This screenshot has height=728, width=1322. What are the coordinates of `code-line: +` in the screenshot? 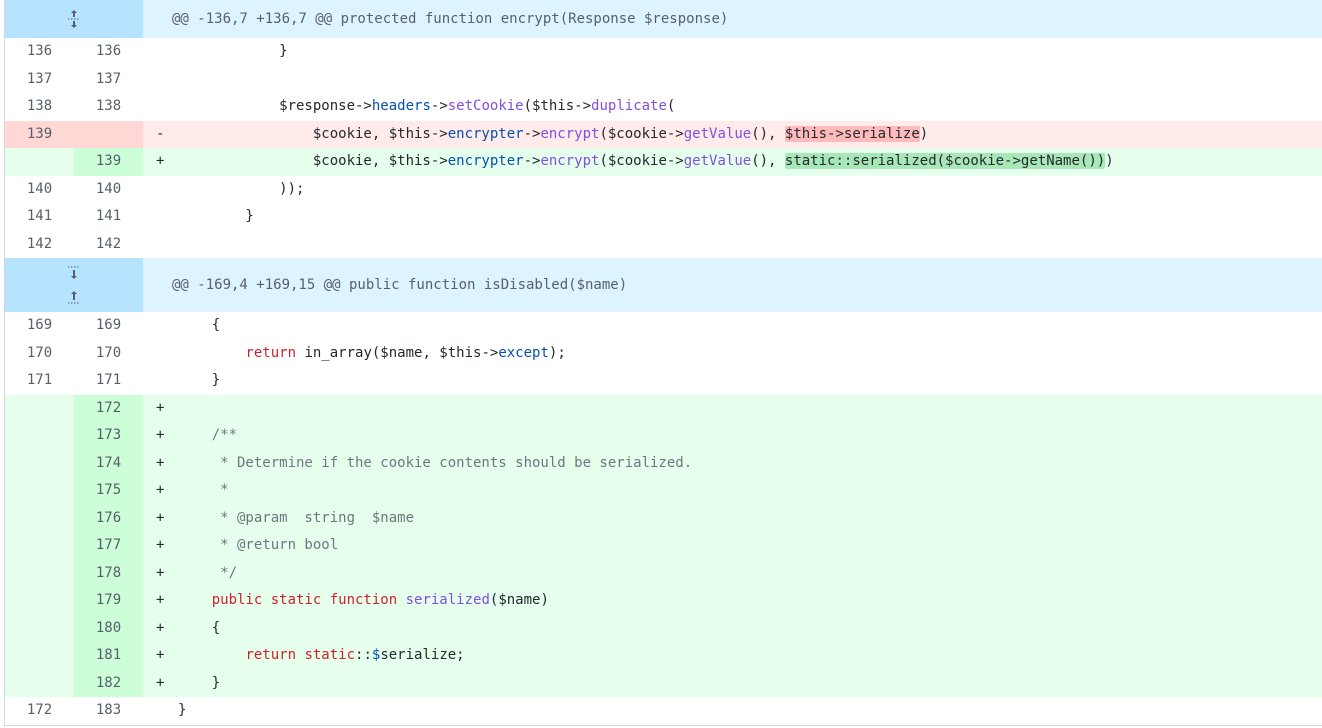 It's located at (732, 409).